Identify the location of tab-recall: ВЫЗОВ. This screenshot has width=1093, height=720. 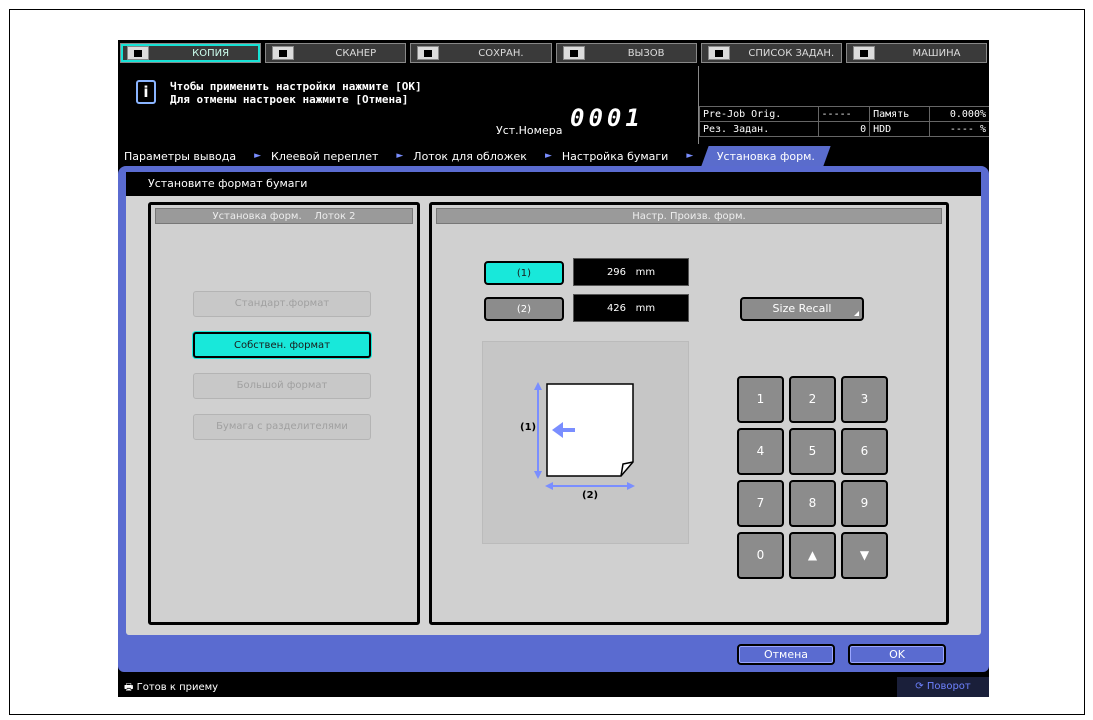
(626, 53).